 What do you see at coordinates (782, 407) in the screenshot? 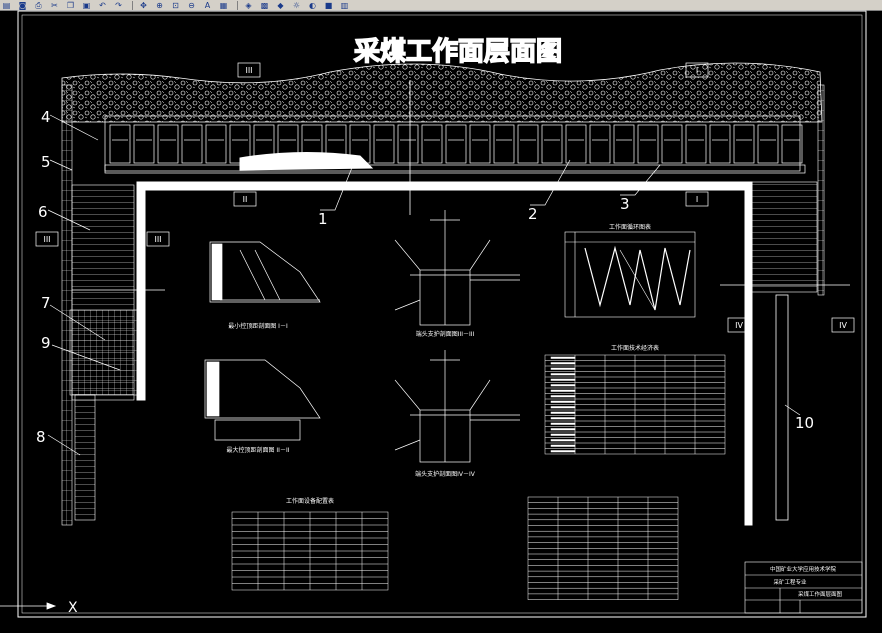
I see `right-roadway-section` at bounding box center [782, 407].